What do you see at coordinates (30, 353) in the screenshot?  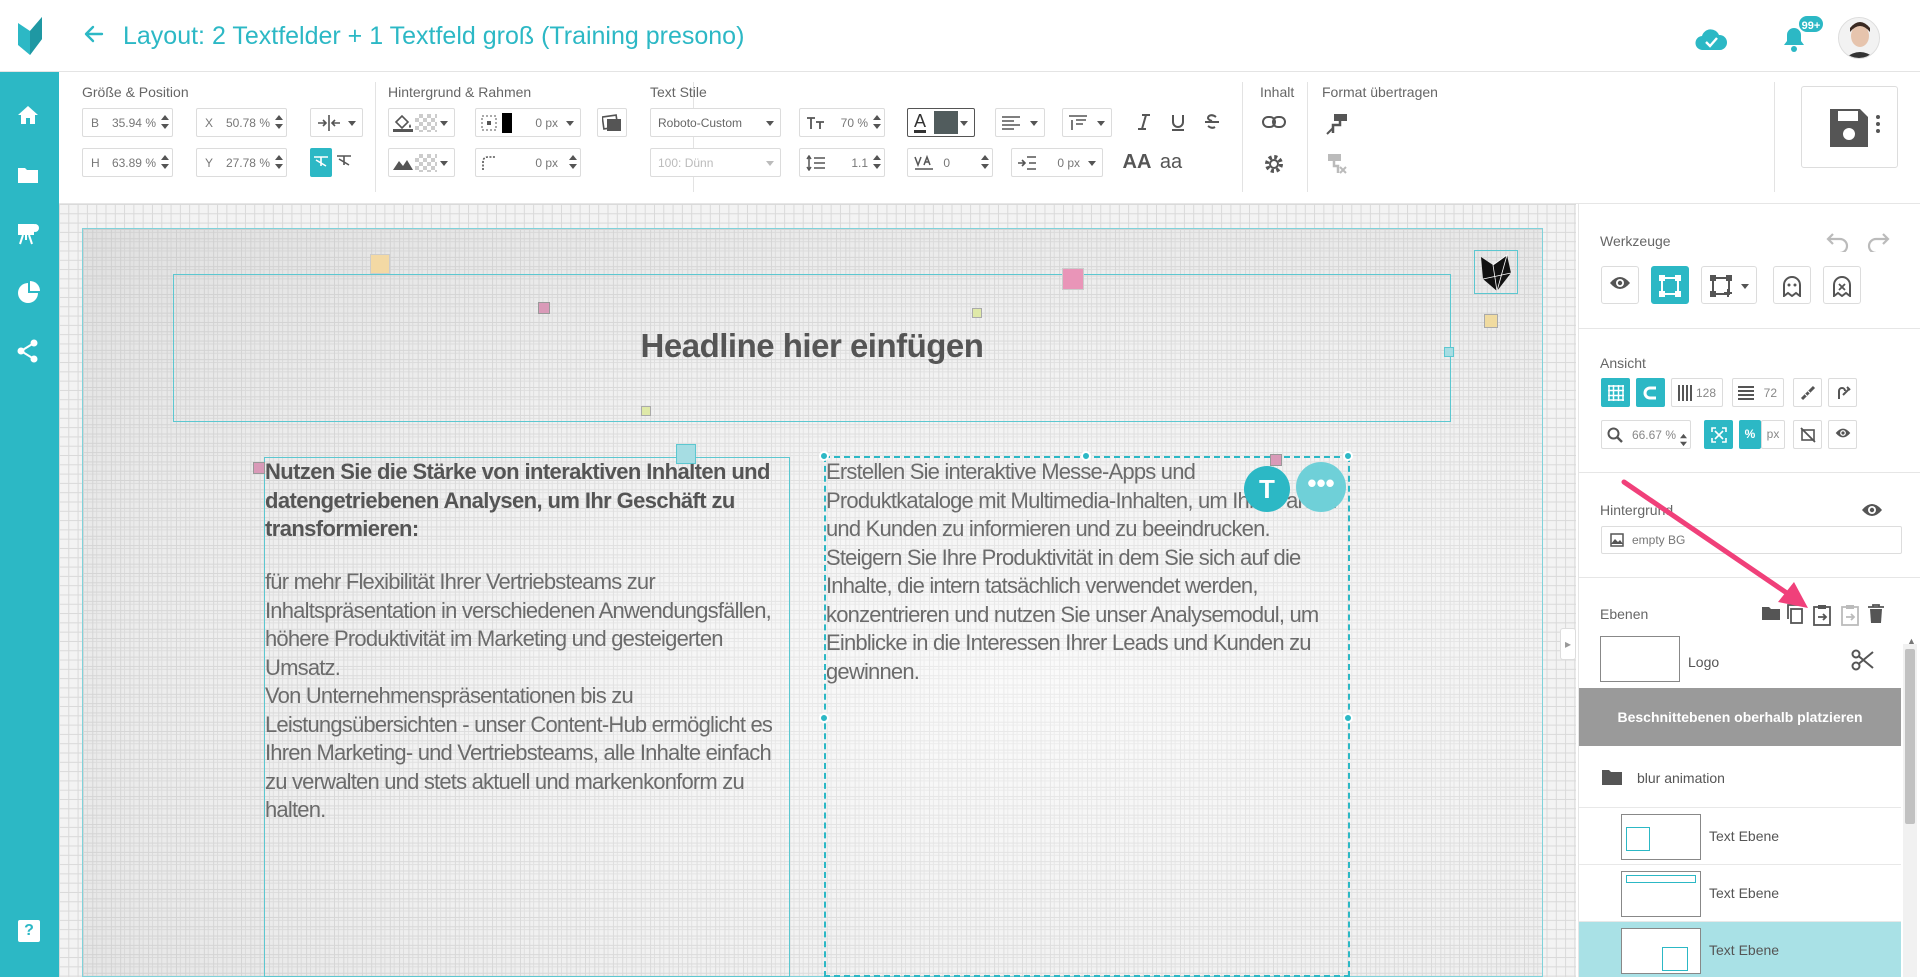 I see `share-icon` at bounding box center [30, 353].